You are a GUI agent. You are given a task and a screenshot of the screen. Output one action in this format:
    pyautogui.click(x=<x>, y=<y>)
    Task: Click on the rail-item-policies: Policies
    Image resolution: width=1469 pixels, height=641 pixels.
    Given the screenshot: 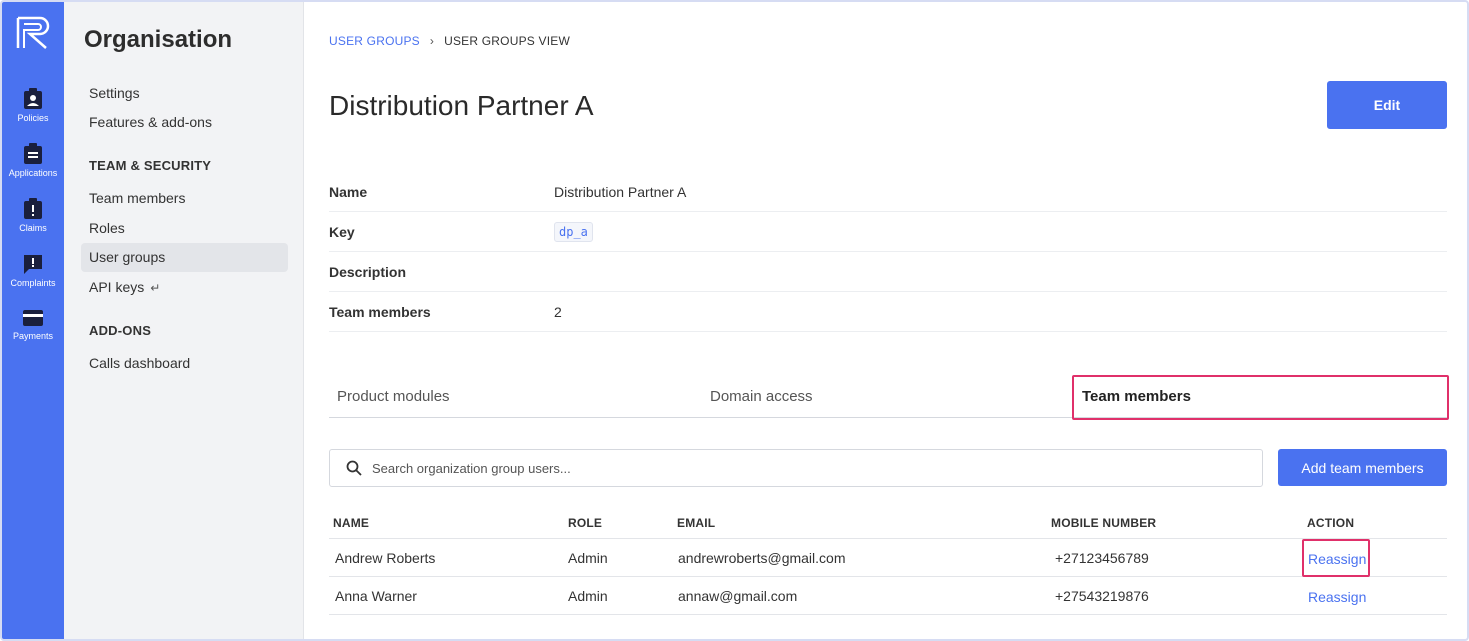 What is the action you would take?
    pyautogui.click(x=33, y=113)
    